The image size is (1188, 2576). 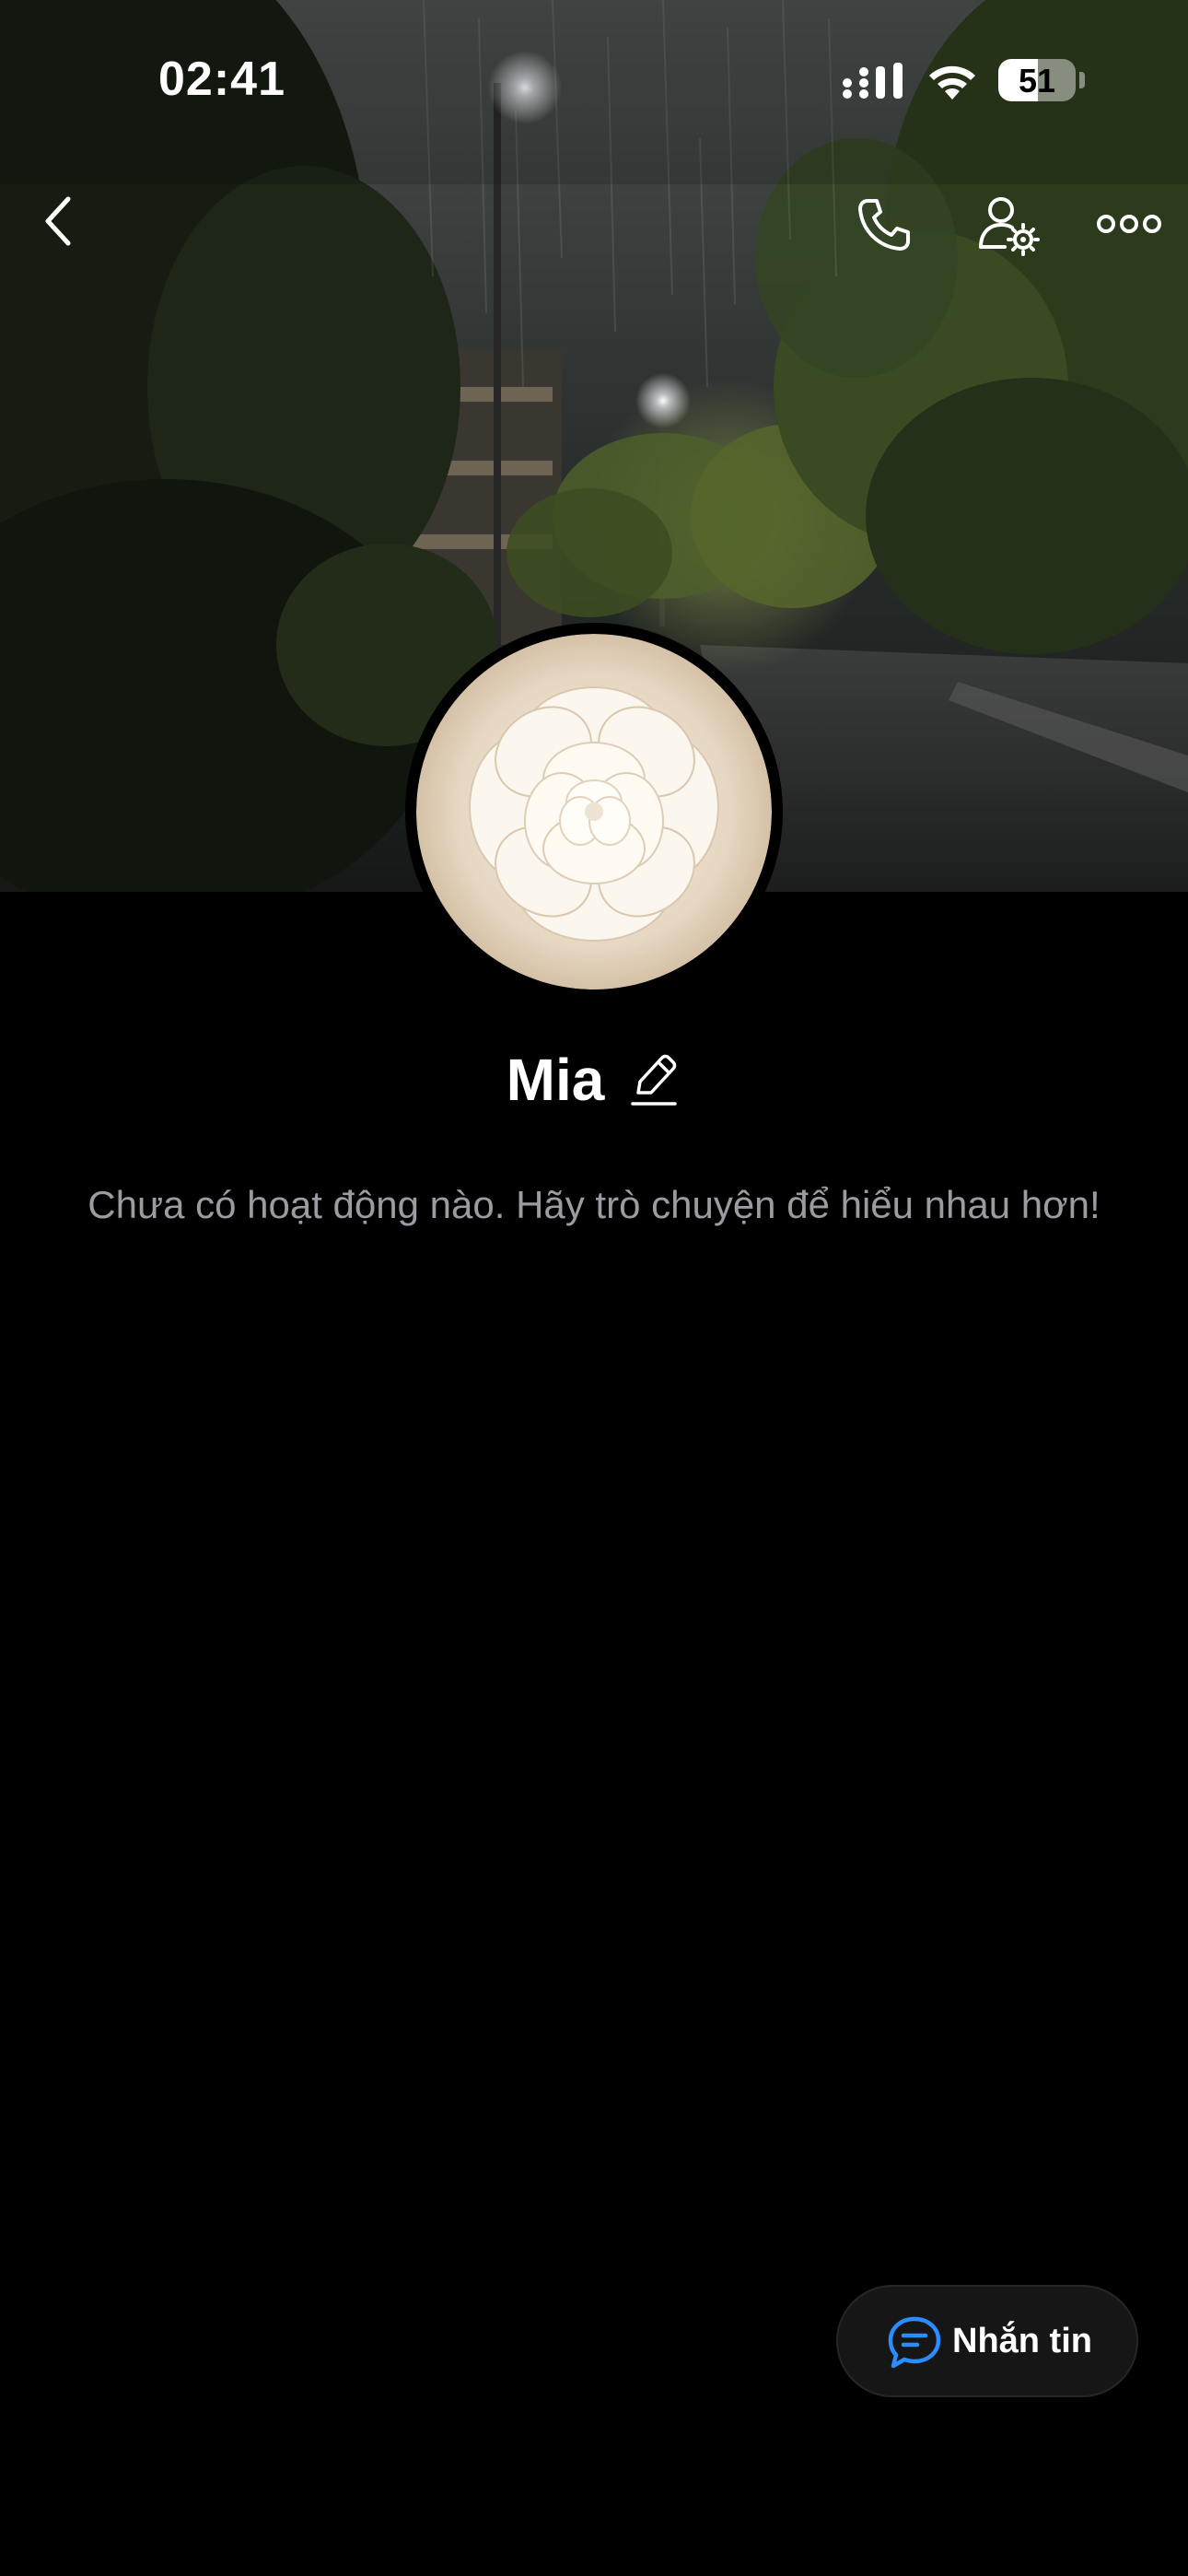 I want to click on cellular-signal-icon, so click(x=873, y=83).